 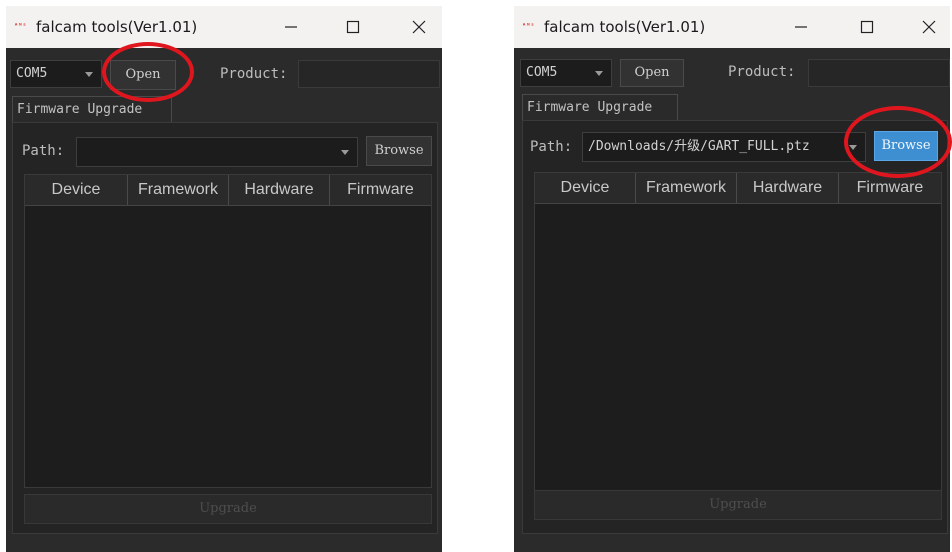 What do you see at coordinates (699, 146) in the screenshot?
I see `path-value: /Downloads/升级/GART_FULL.ptz` at bounding box center [699, 146].